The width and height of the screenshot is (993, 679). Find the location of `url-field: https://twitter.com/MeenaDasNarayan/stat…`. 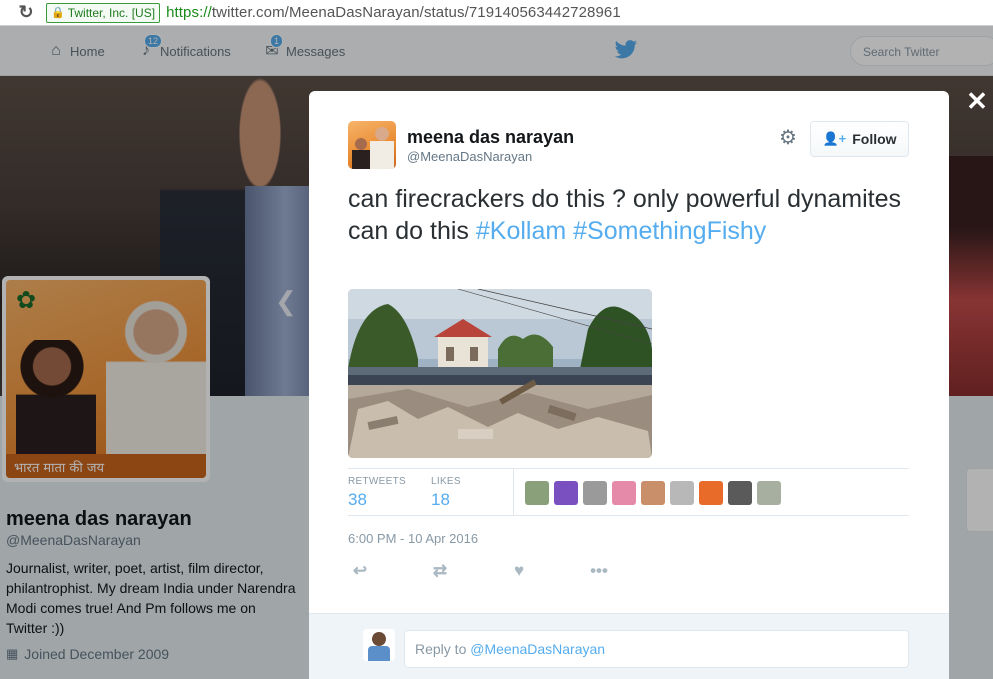

url-field: https://twitter.com/MeenaDasNarayan/stat… is located at coordinates (393, 12).